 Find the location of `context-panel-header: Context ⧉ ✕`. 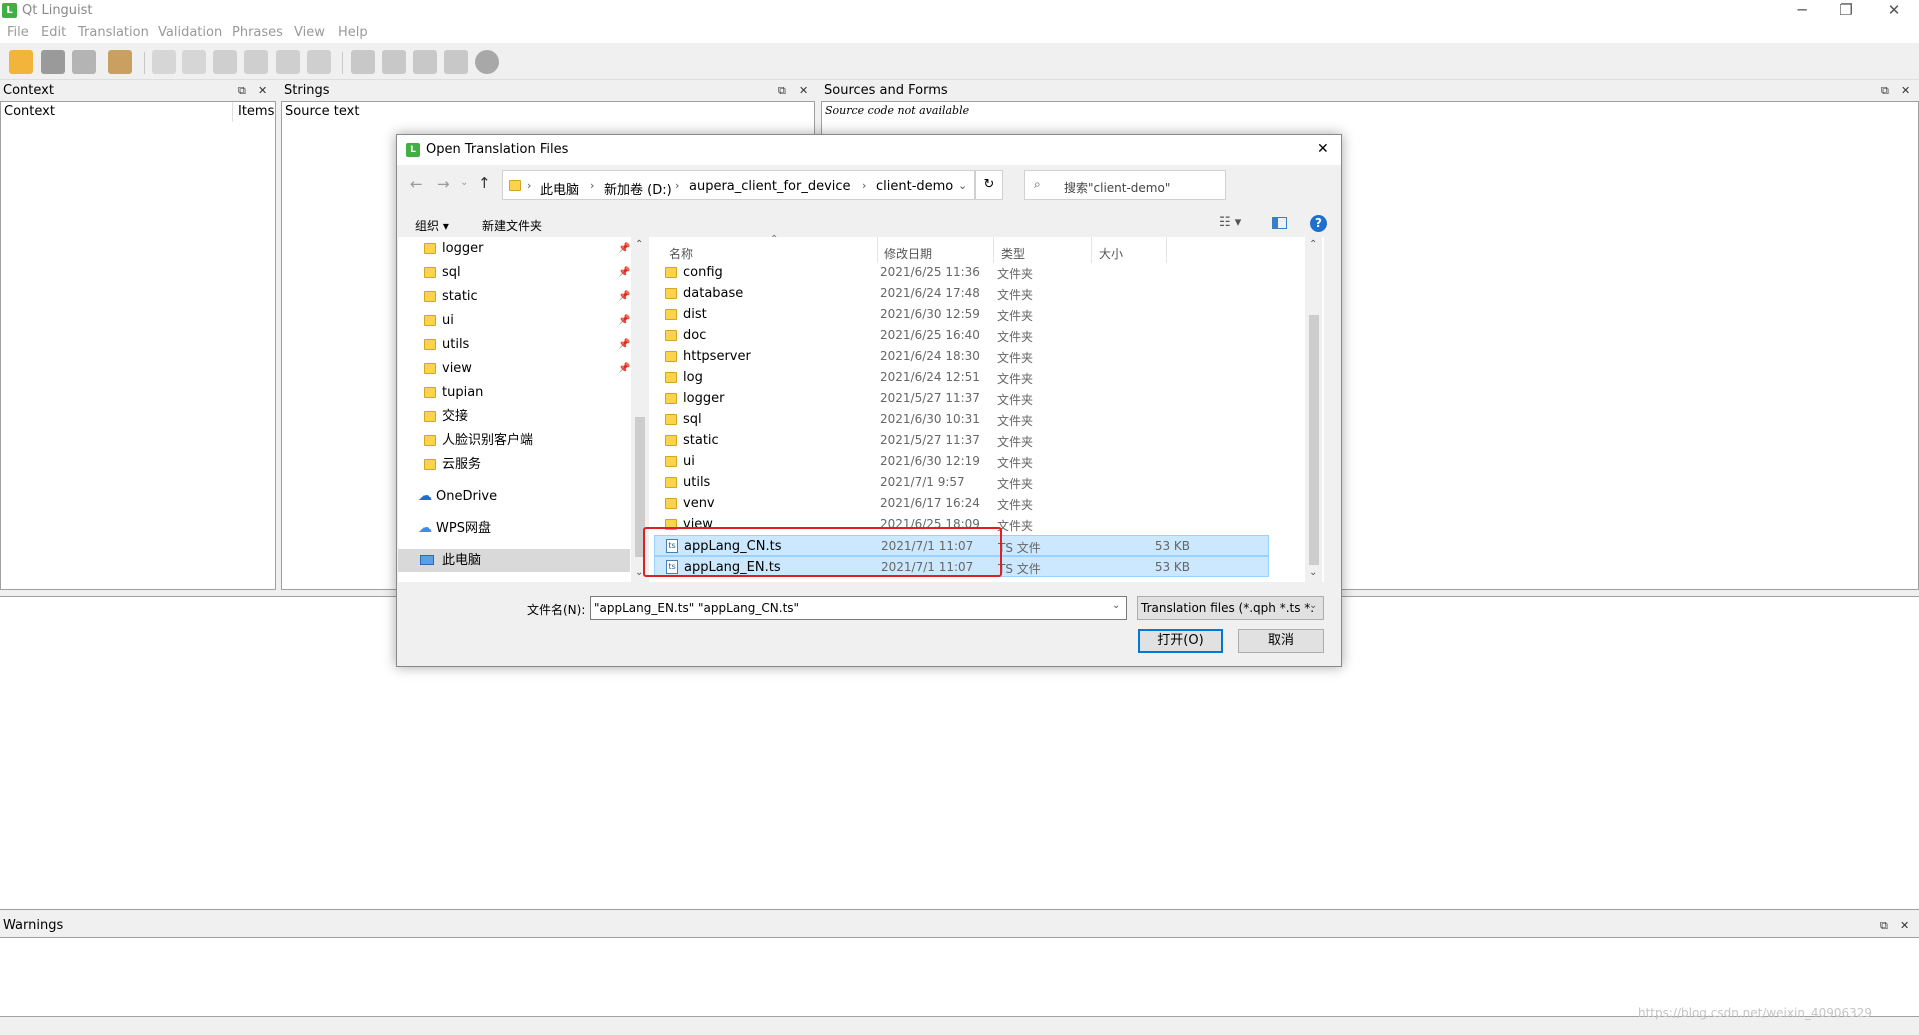

context-panel-header: Context ⧉ ✕ is located at coordinates (138, 91).